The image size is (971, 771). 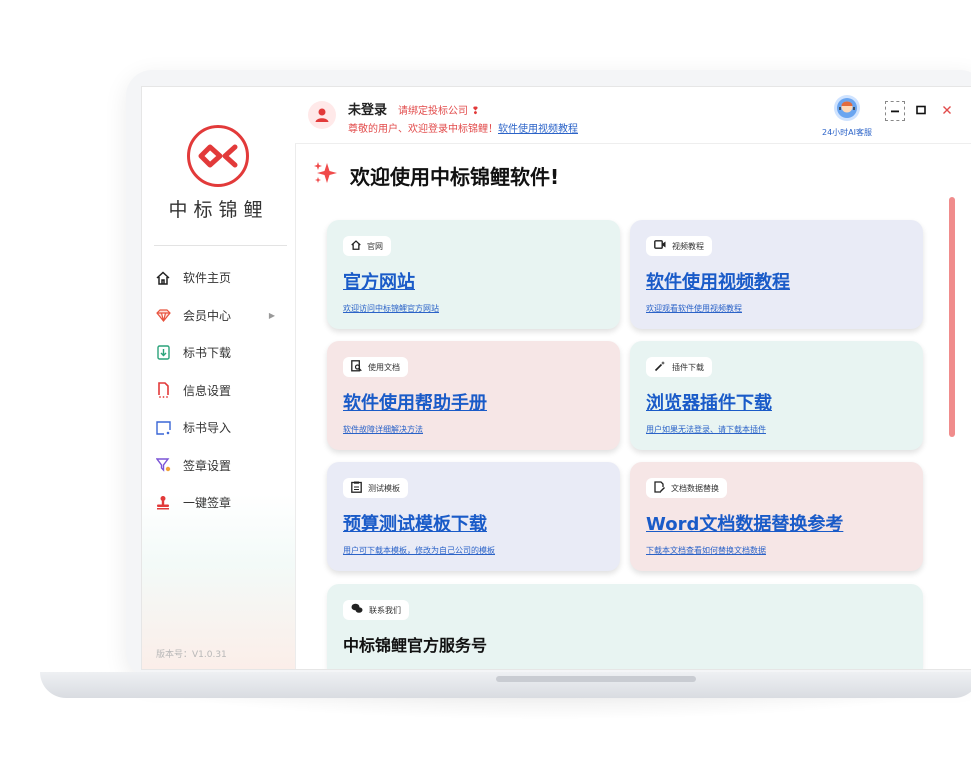 What do you see at coordinates (385, 610) in the screenshot?
I see `card-tag-label: 联系我们` at bounding box center [385, 610].